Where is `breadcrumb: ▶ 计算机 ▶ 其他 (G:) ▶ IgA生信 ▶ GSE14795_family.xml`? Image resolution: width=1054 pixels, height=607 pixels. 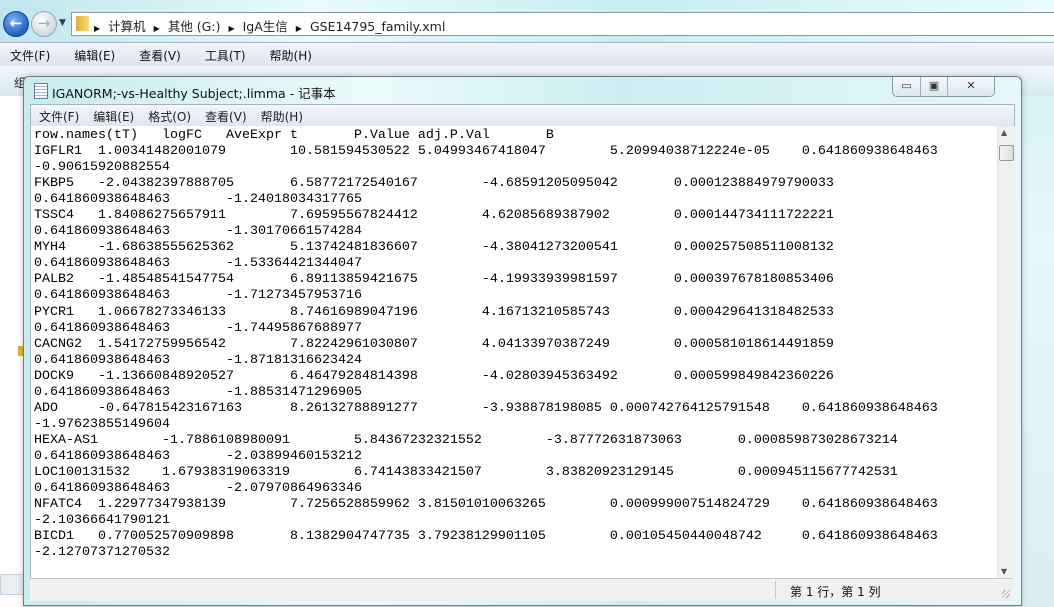 breadcrumb: ▶ 计算机 ▶ 其他 (G:) ▶ IgA生信 ▶ GSE14795_family.xml is located at coordinates (273, 25).